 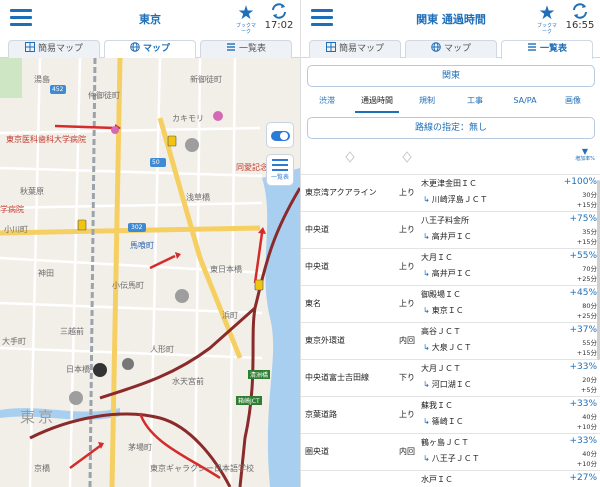 What do you see at coordinates (450, 415) in the screenshot?
I see `table-row: 京葉道路 上り 蘇我ＩＣ ↳ 篠崎ＩＣ +33% 40分 +10分` at bounding box center [450, 415].